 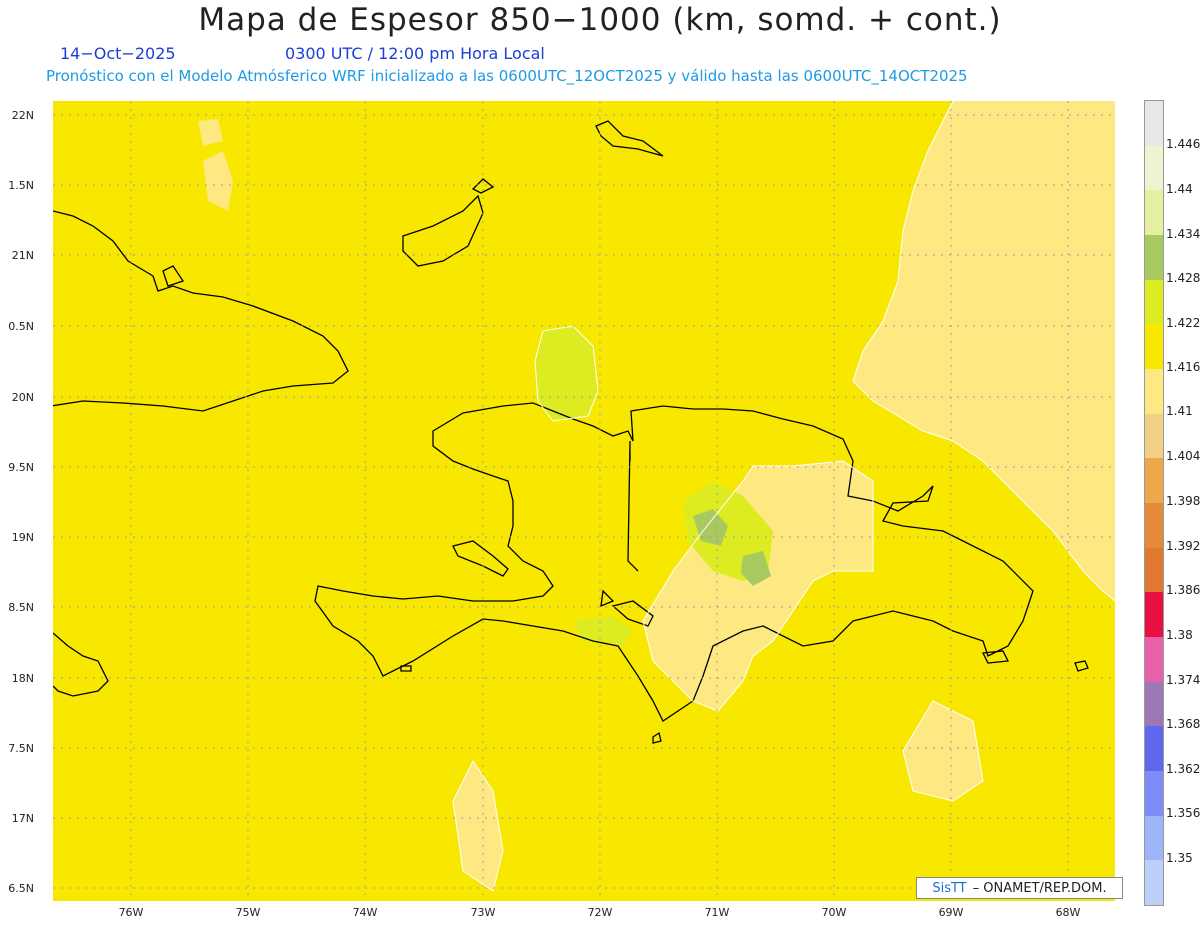 What do you see at coordinates (951, 912) in the screenshot?
I see `lon-label: 69W` at bounding box center [951, 912].